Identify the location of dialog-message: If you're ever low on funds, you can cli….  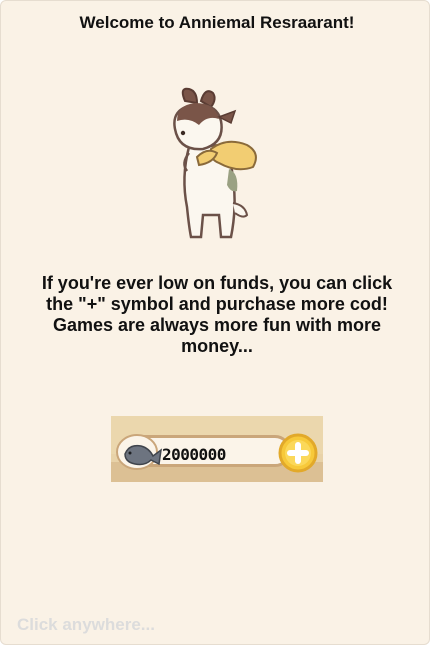
(217, 314).